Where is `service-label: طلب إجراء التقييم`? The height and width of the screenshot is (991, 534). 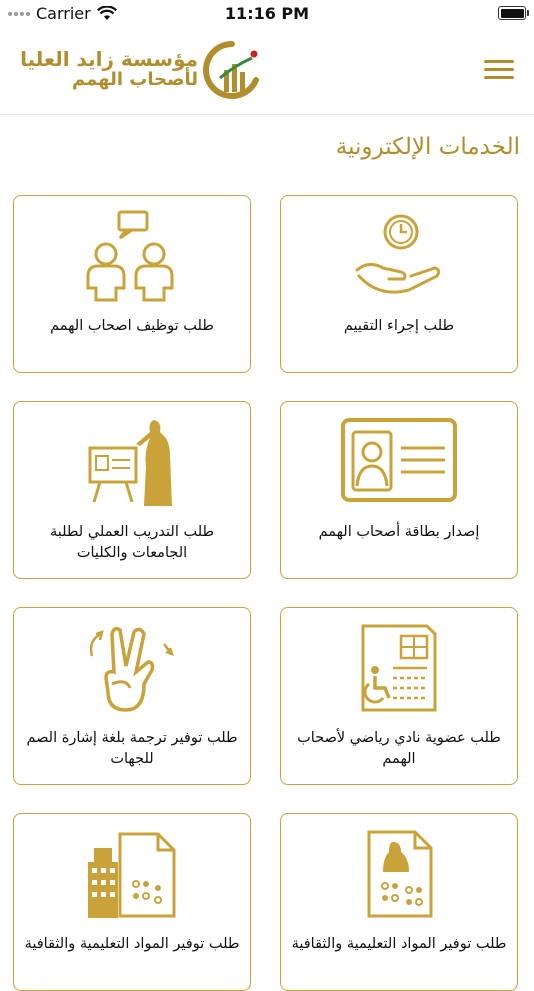 service-label: طلب إجراء التقييم is located at coordinates (399, 326).